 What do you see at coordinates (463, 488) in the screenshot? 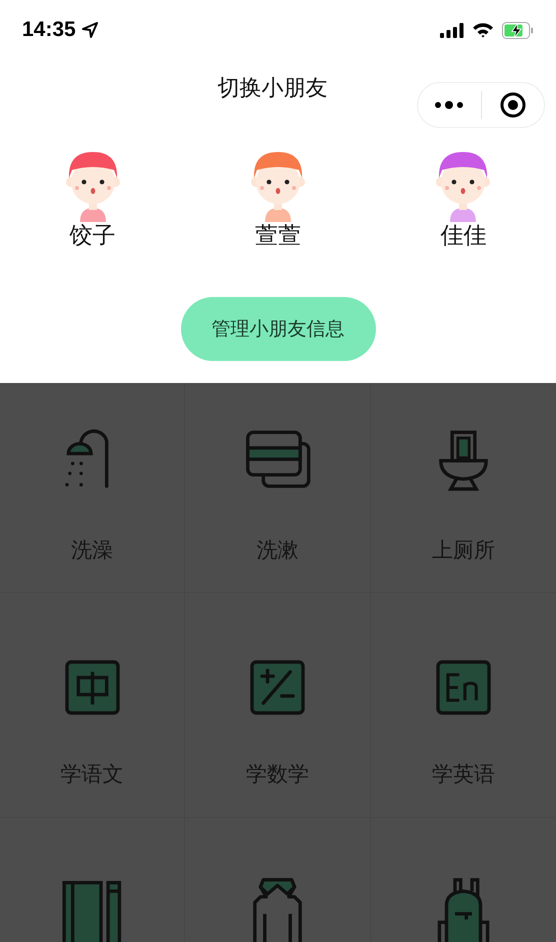
I see `task-tile: 上厕所` at bounding box center [463, 488].